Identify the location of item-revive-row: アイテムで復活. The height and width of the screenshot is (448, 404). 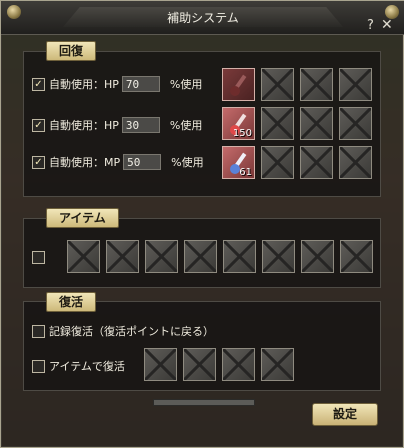
(78, 366).